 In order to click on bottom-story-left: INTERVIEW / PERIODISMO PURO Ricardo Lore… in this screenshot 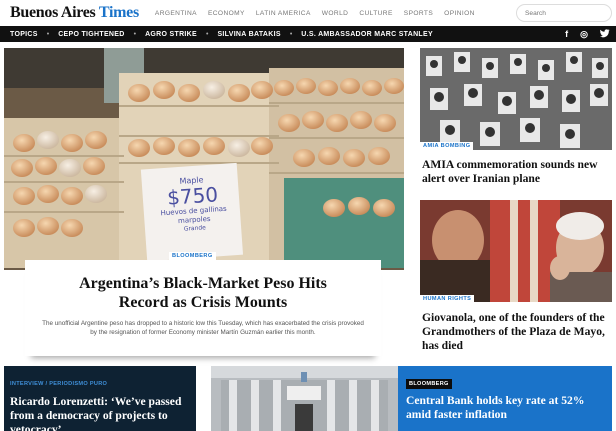, I will do `click(100, 398)`.